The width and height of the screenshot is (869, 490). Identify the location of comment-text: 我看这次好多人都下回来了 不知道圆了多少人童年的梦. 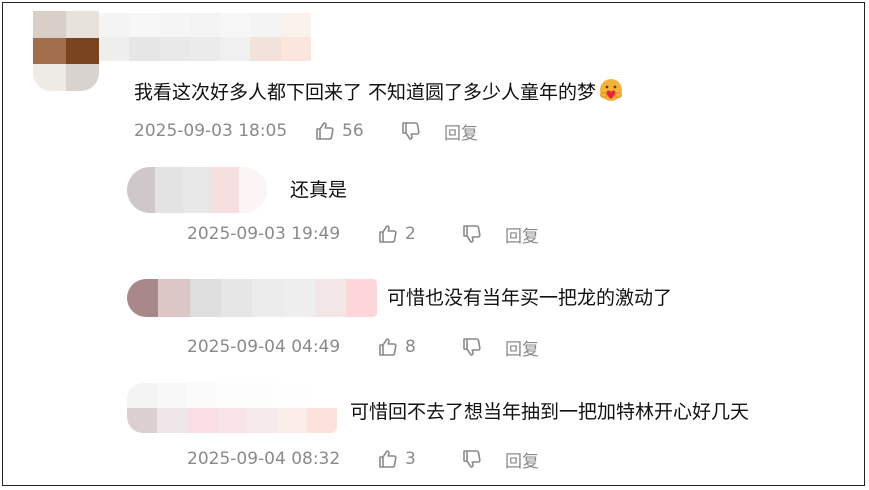
(379, 93).